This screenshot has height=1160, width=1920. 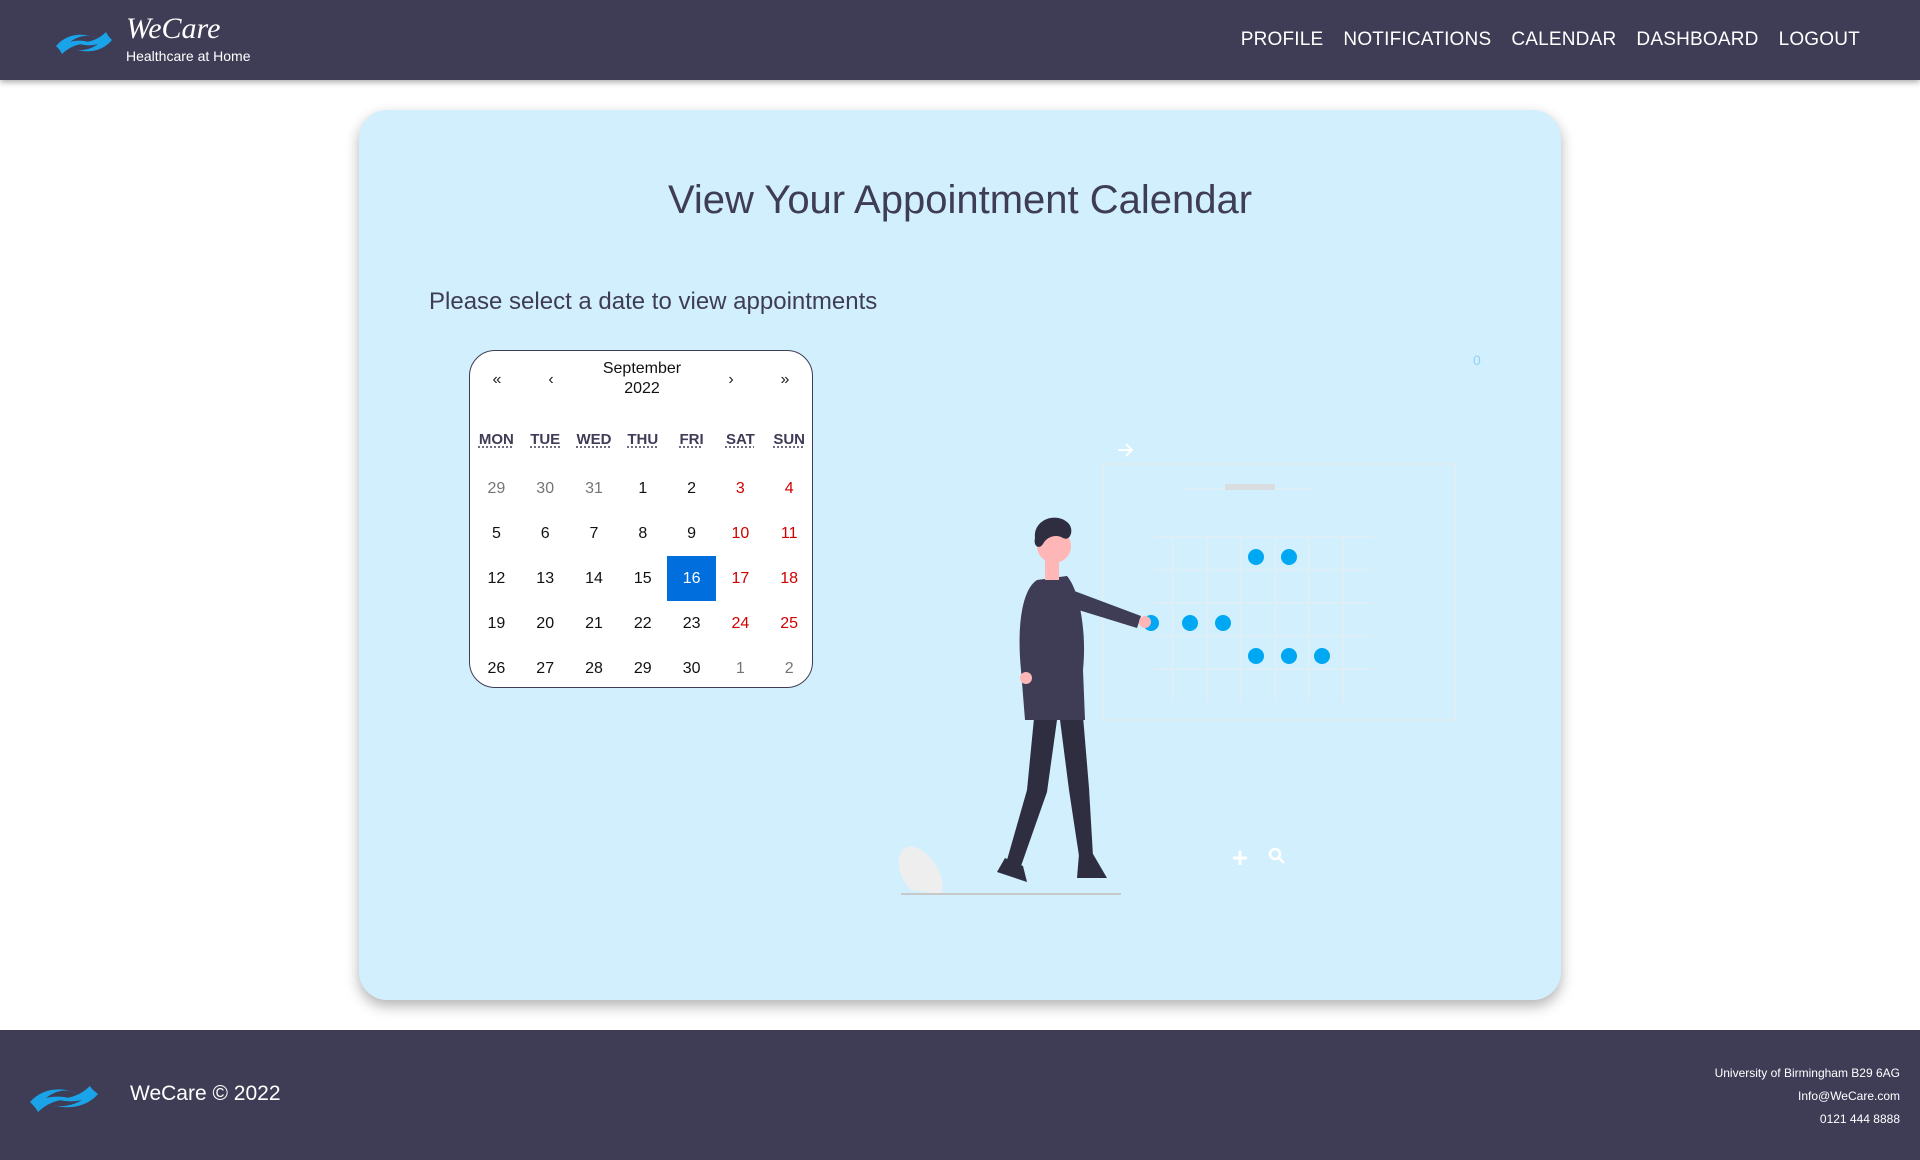 I want to click on nav-notifications: NOTIFICATIONS, so click(x=1417, y=40).